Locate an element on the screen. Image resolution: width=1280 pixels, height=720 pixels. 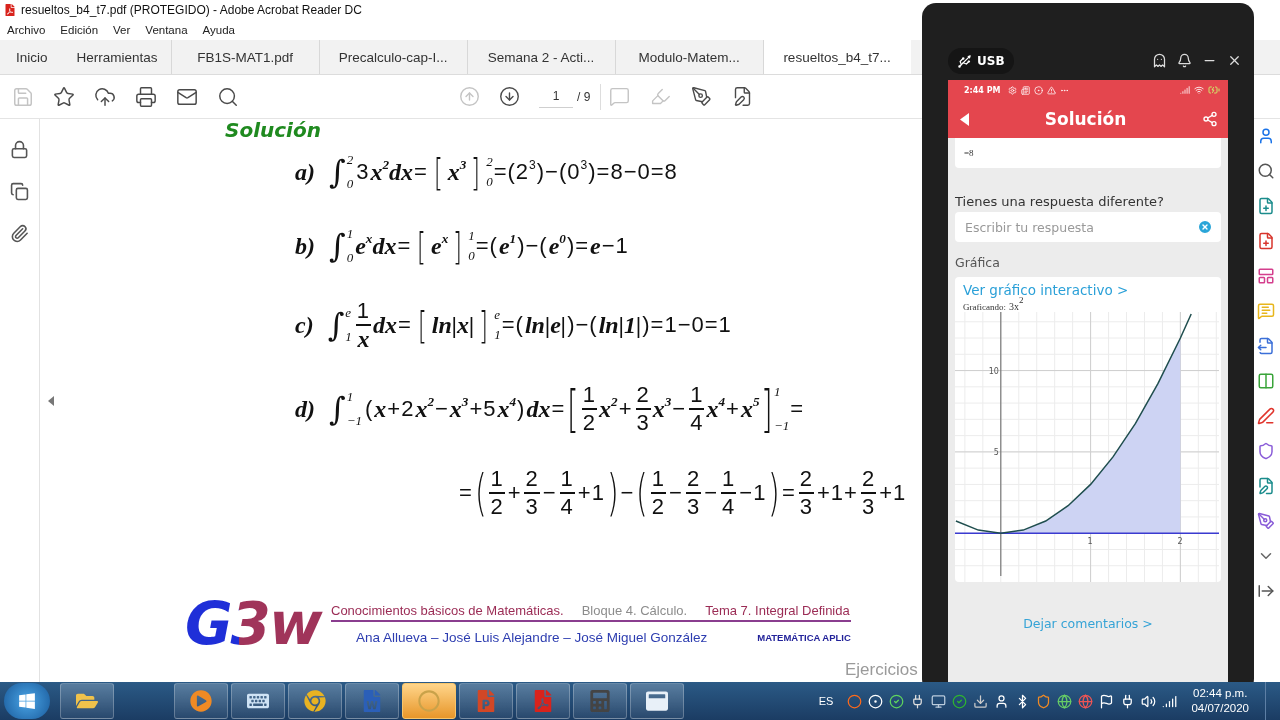
window-title: resueltos_b4_t7.pdf (PROTEGIDO) - Adobe Acrobat Reader DC is located at coordinates (191, 10).